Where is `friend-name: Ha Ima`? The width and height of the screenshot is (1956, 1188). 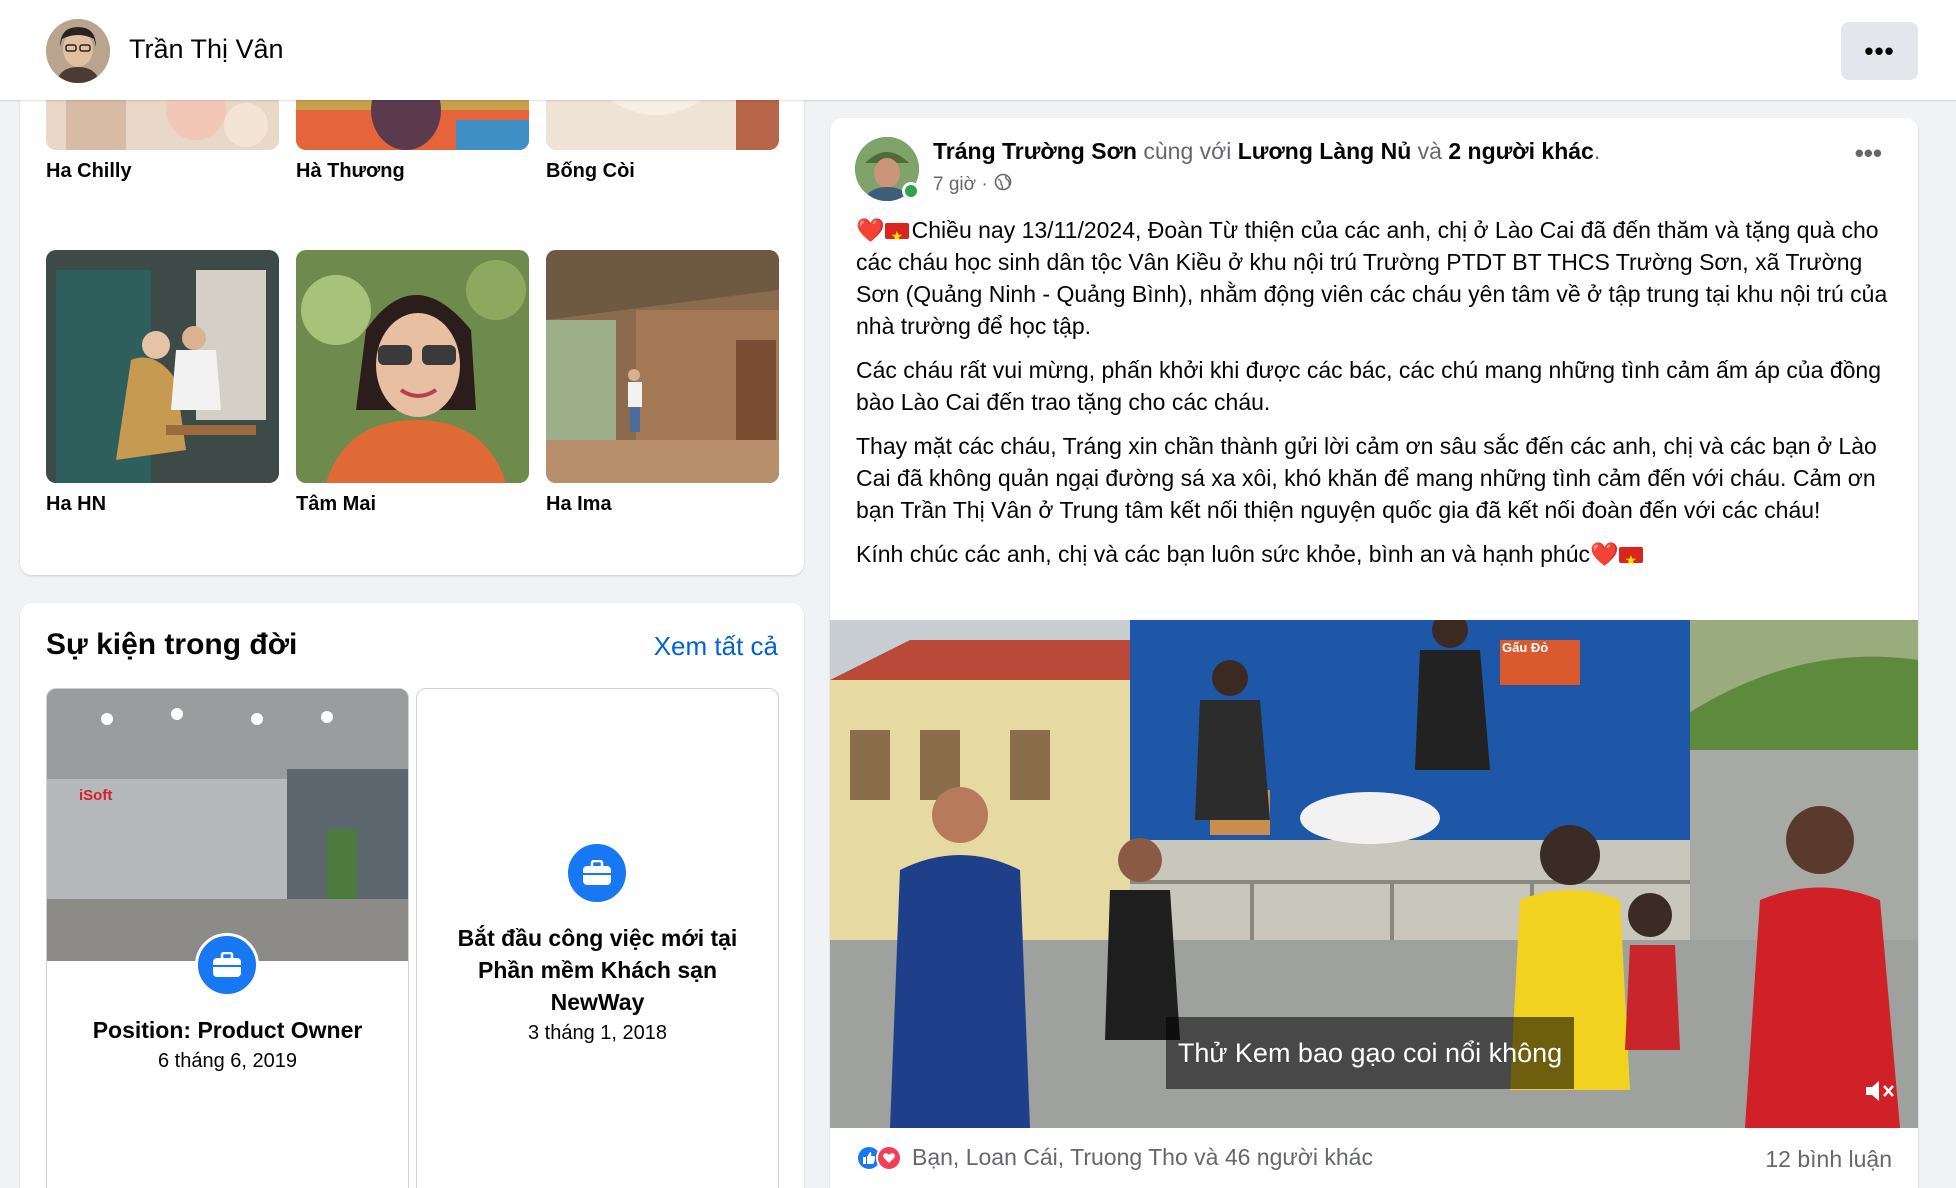 friend-name: Ha Ima is located at coordinates (662, 504).